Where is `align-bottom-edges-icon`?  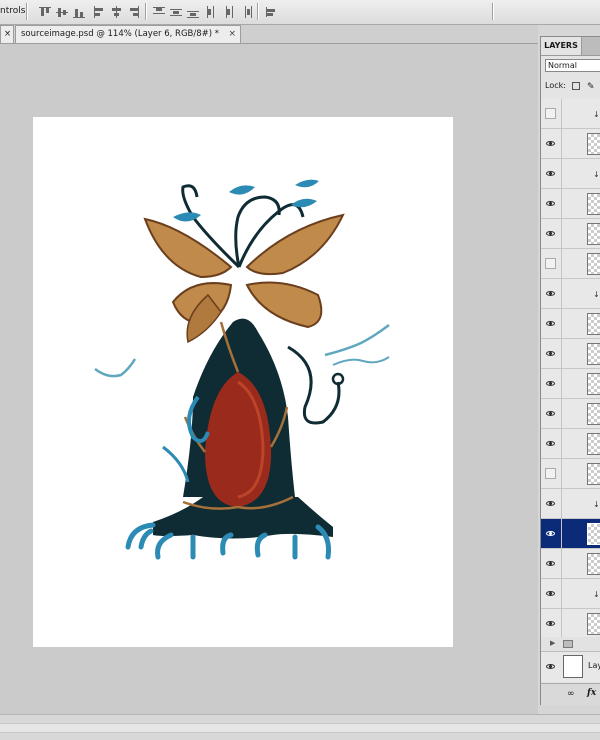 align-bottom-edges-icon is located at coordinates (79, 12).